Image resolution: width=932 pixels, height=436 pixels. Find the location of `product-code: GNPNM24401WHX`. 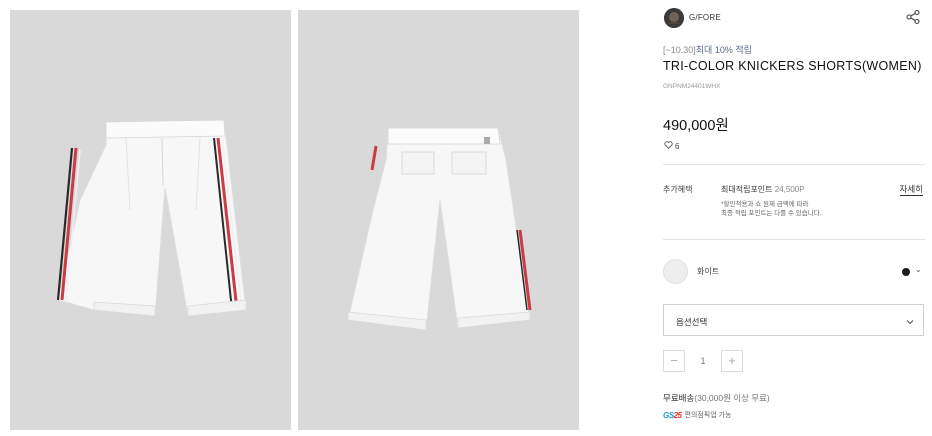

product-code: GNPNM24401WHX is located at coordinates (692, 86).